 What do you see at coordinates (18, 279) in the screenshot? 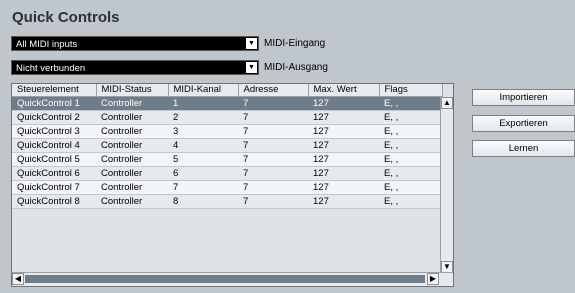
I see `arrow-left-icon: ◀` at bounding box center [18, 279].